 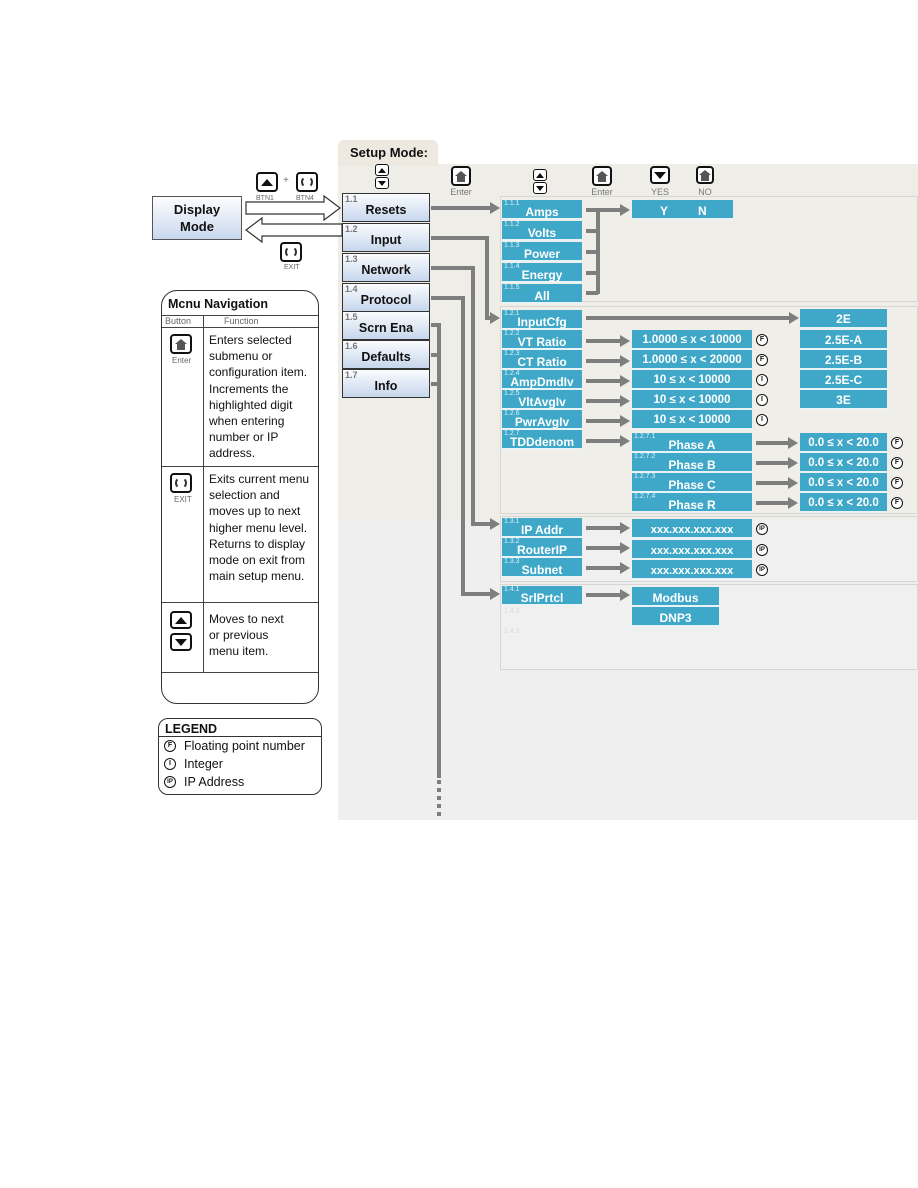 I want to click on item-number: 1.1.4, so click(x=512, y=266).